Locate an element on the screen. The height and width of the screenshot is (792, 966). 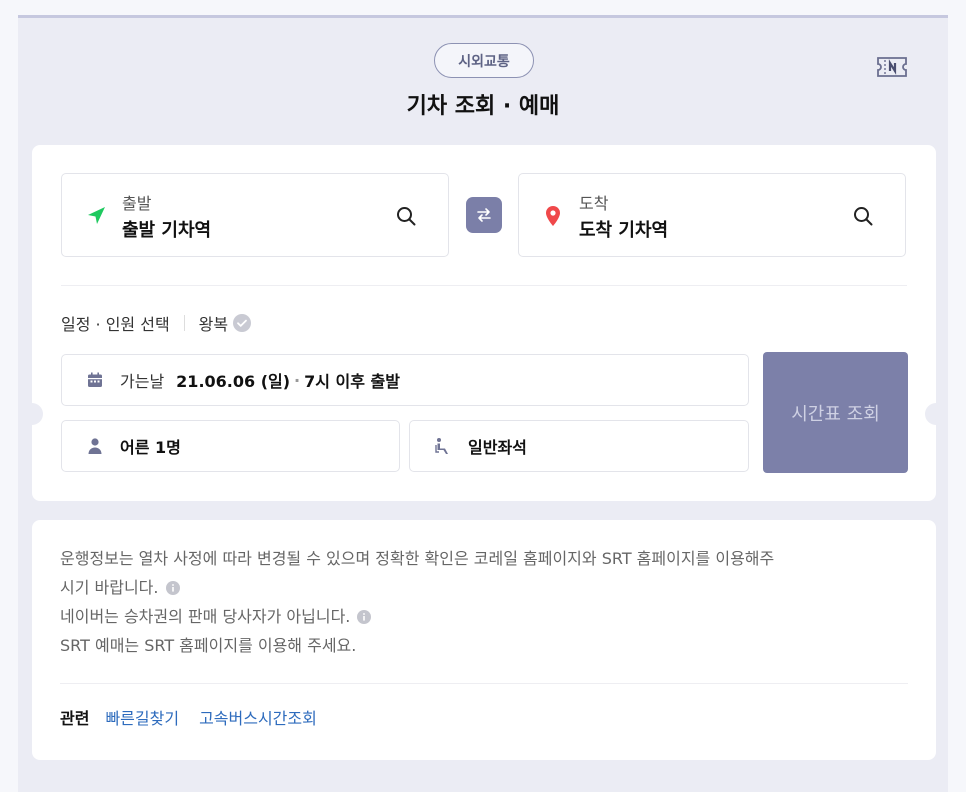
ticket-n-icon is located at coordinates (892, 67).